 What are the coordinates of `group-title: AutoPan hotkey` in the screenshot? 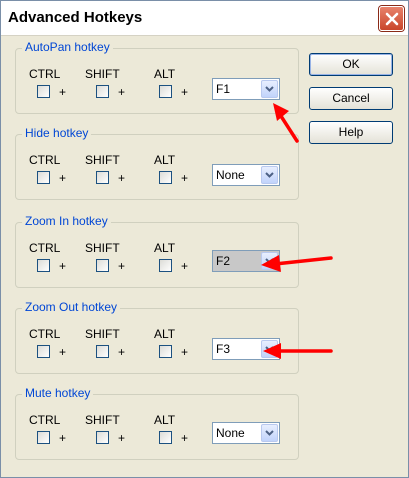 It's located at (67, 47).